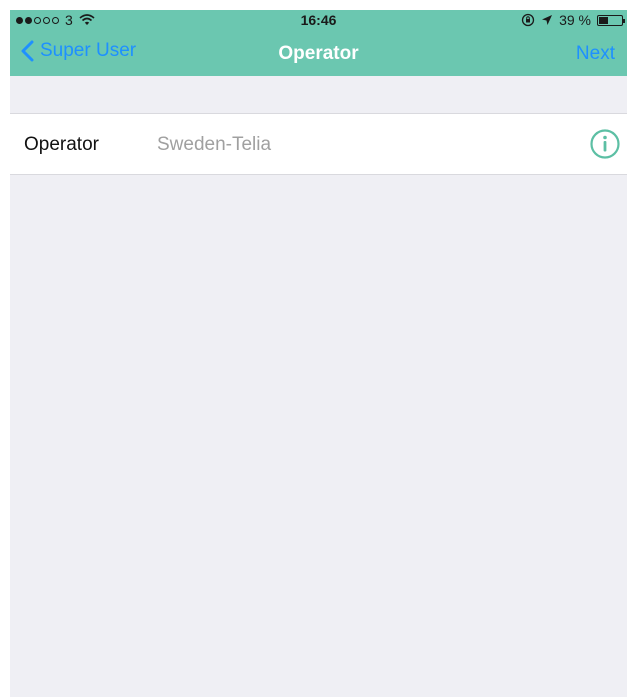  Describe the element at coordinates (547, 20) in the screenshot. I see `location-icon` at that location.